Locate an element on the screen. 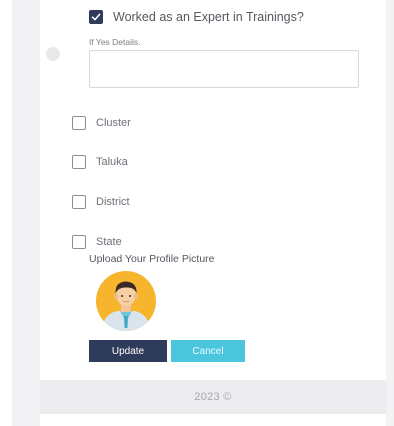 The height and width of the screenshot is (426, 394). footer-copyright: 2023 © is located at coordinates (213, 397).